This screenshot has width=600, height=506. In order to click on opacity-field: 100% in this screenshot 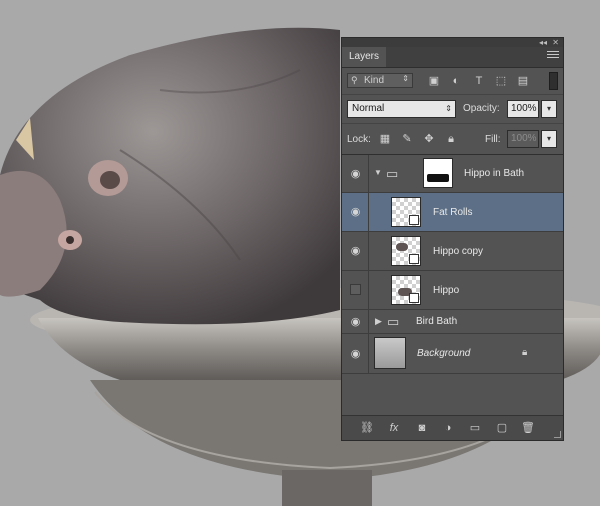, I will do `click(523, 109)`.